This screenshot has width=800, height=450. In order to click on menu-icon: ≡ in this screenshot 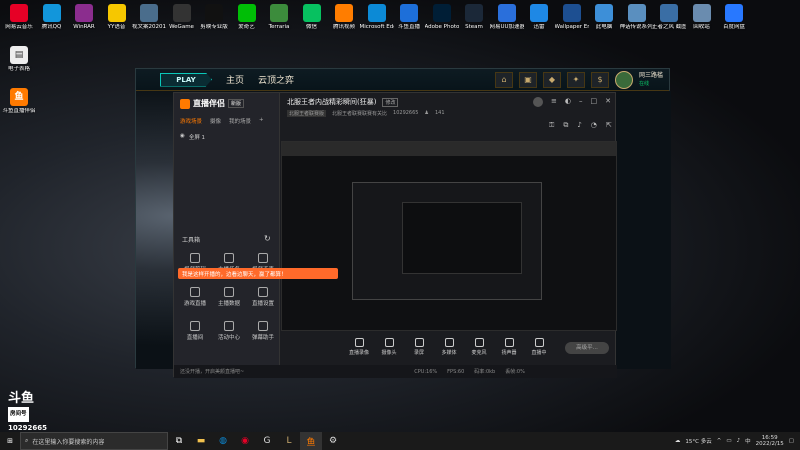, I will do `click(554, 102)`.